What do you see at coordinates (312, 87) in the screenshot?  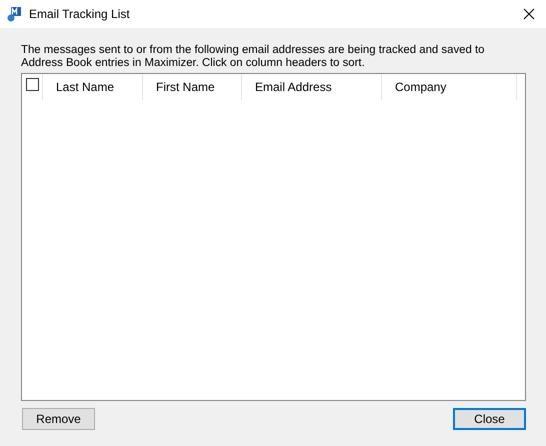 I see `column-header: Email Address` at bounding box center [312, 87].